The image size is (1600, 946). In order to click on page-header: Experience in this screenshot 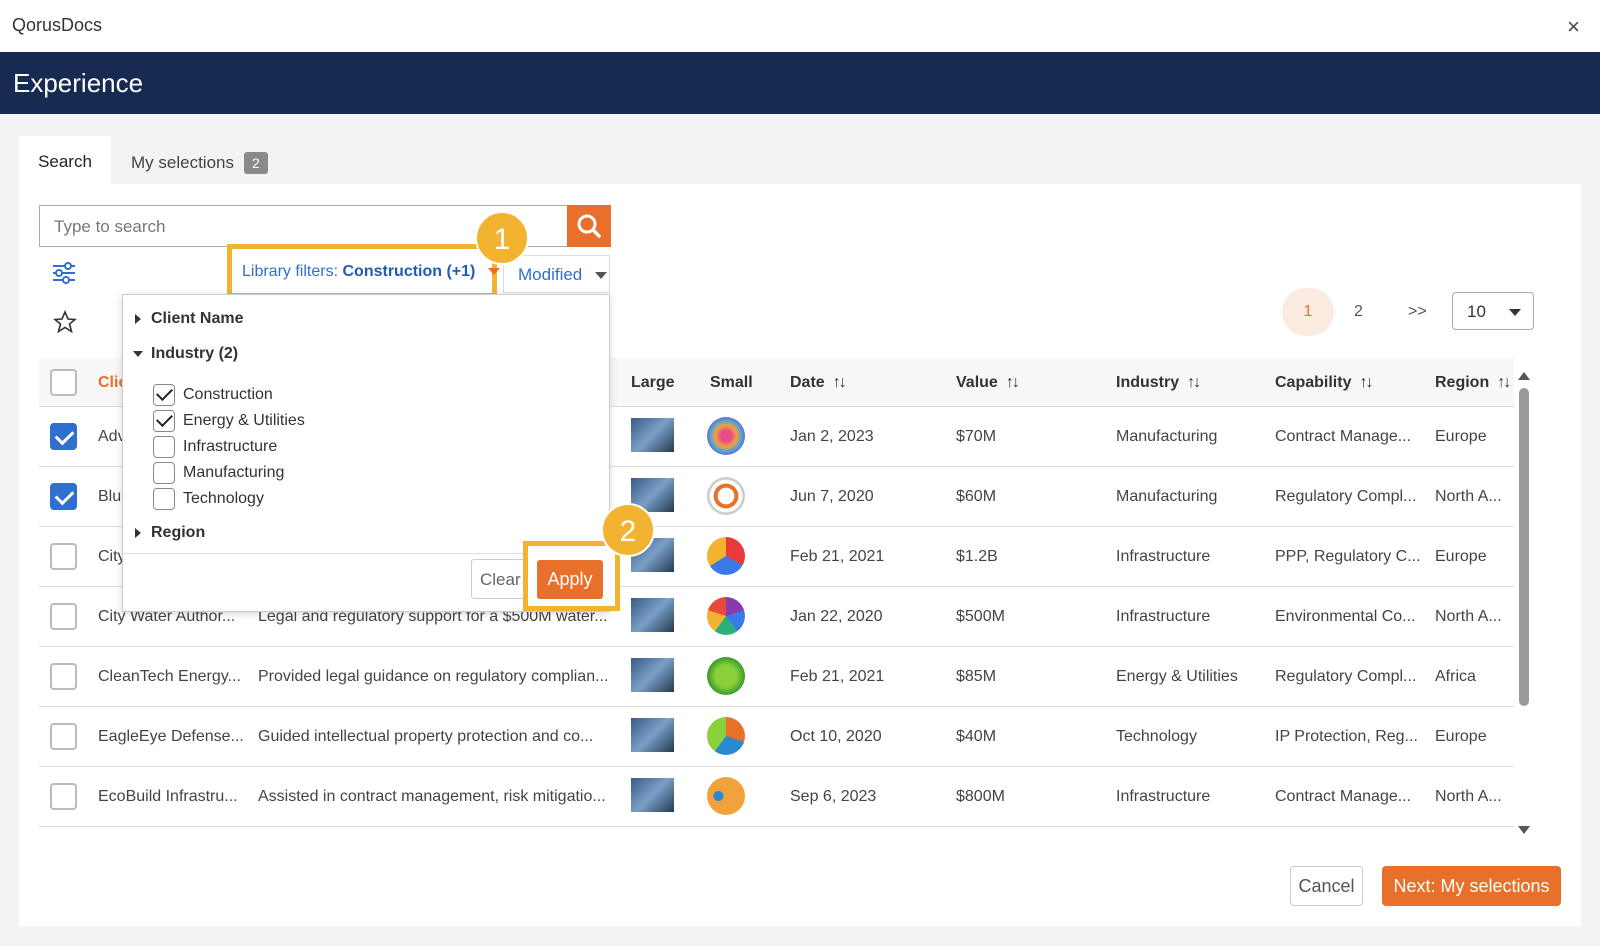, I will do `click(800, 83)`.